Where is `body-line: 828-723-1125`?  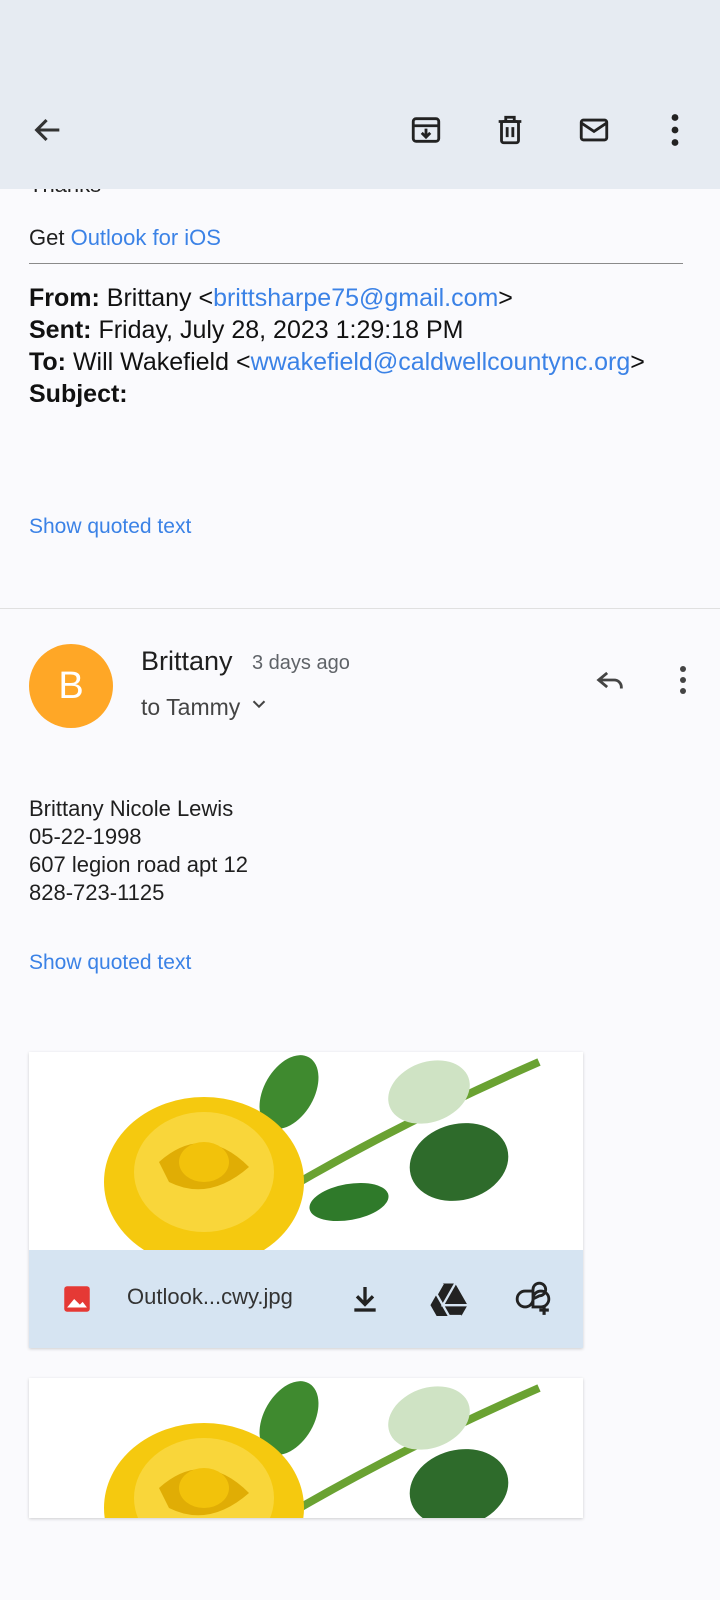
body-line: 828-723-1125 is located at coordinates (97, 892).